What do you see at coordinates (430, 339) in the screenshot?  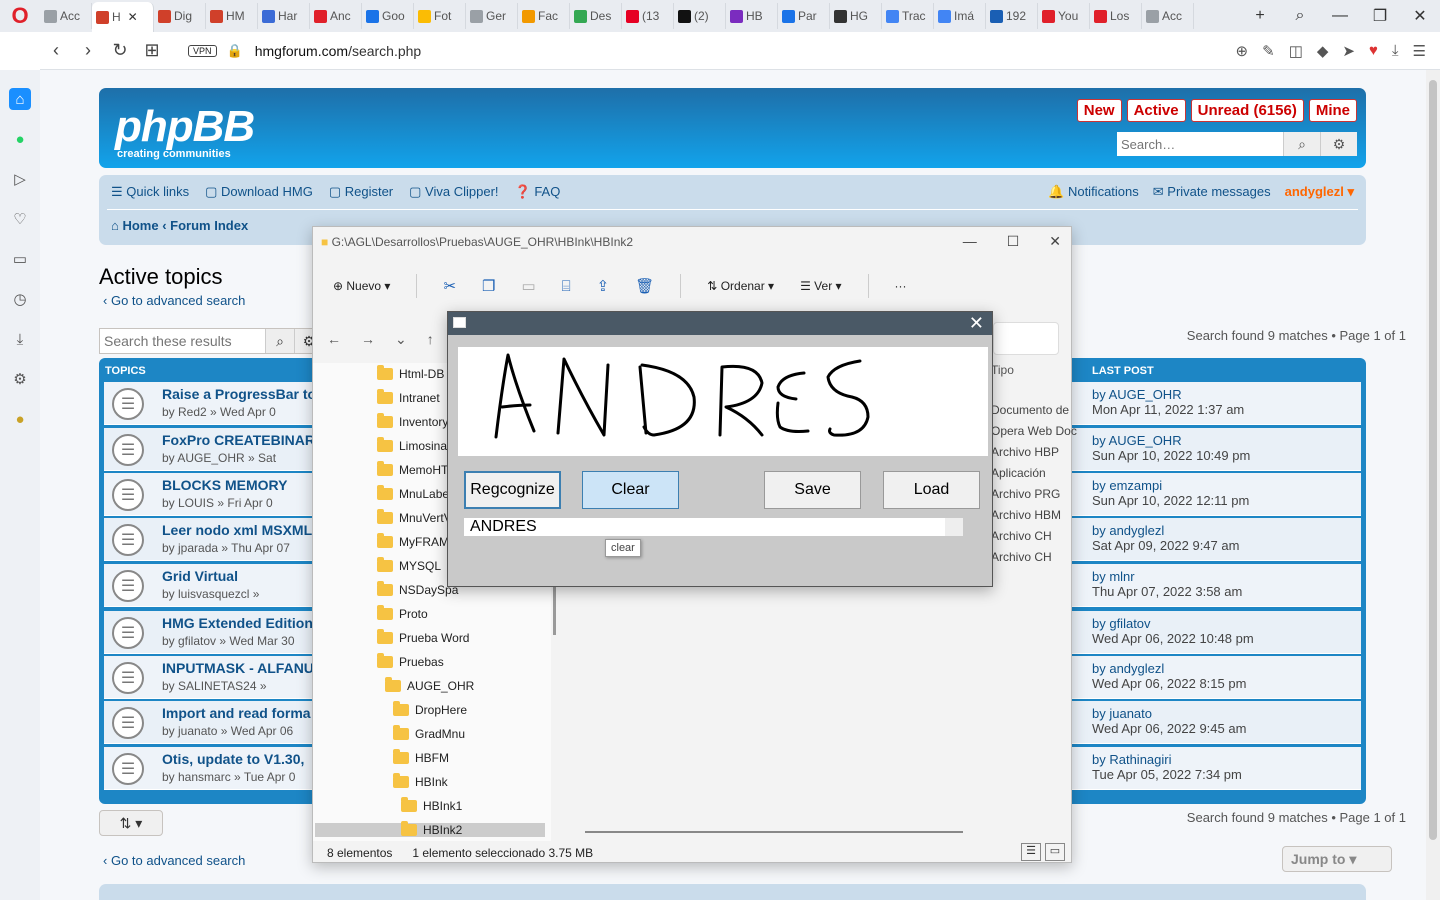 I see `explorer-up-icon: ↑` at bounding box center [430, 339].